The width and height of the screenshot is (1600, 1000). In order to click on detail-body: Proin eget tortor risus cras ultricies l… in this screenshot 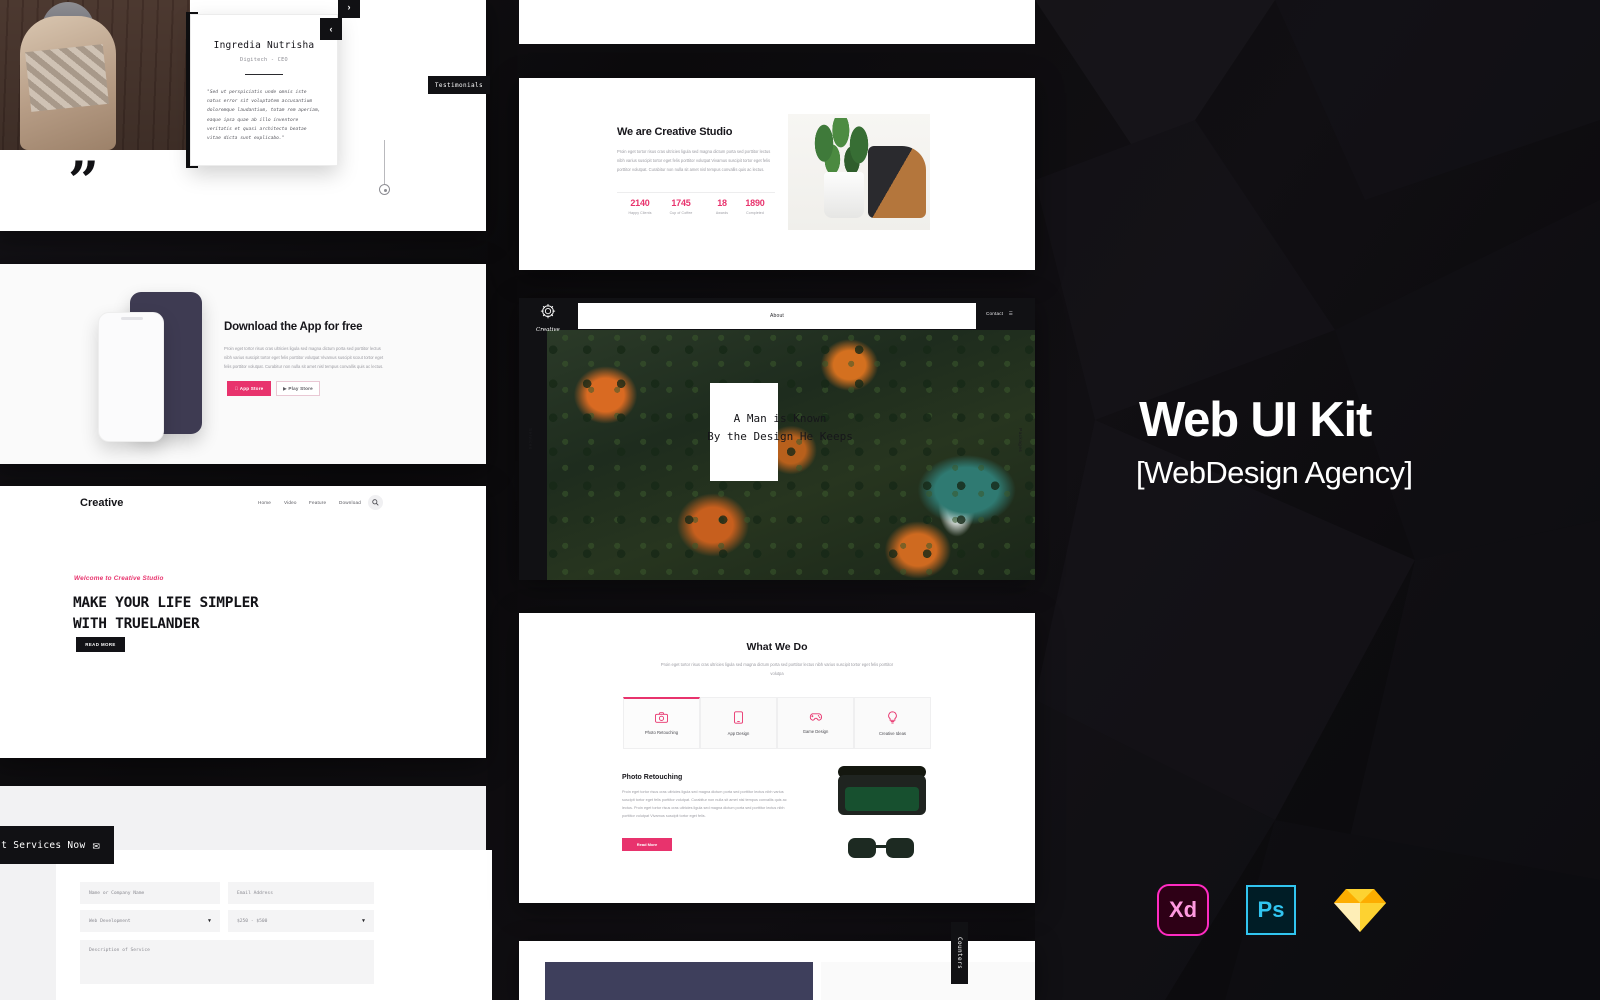, I will do `click(704, 804)`.